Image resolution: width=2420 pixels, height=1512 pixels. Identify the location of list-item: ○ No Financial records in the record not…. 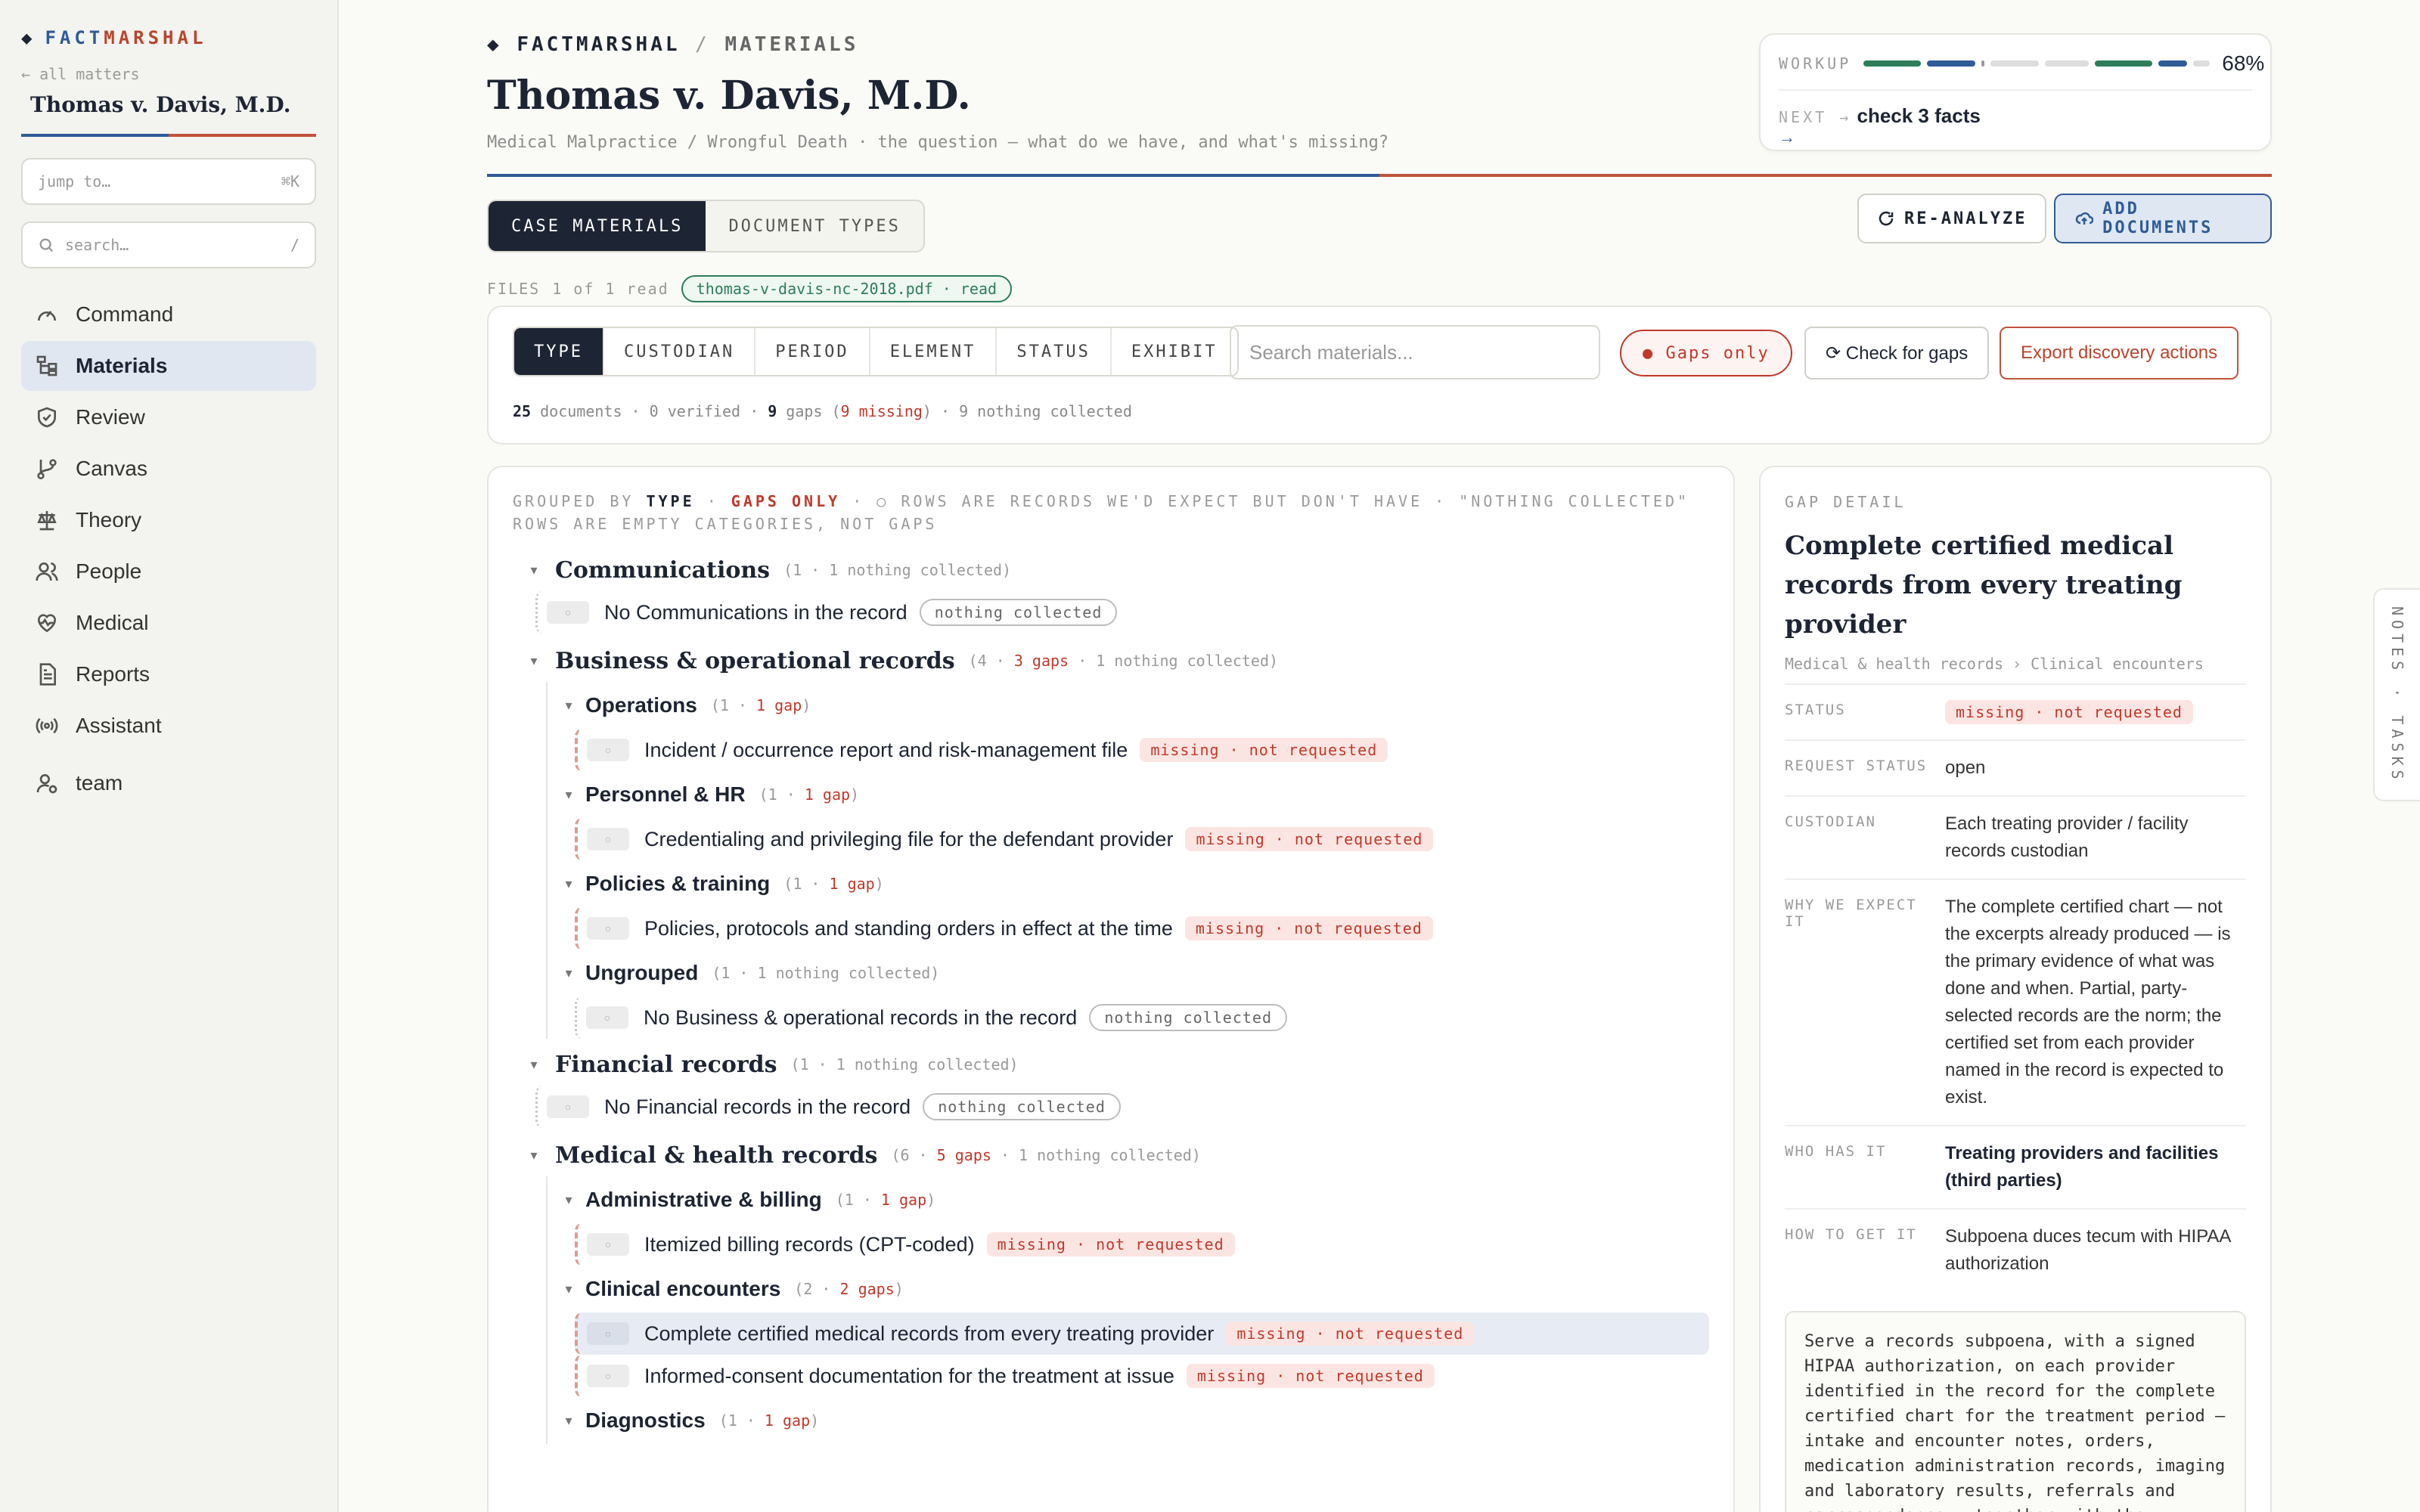
(1122, 1107).